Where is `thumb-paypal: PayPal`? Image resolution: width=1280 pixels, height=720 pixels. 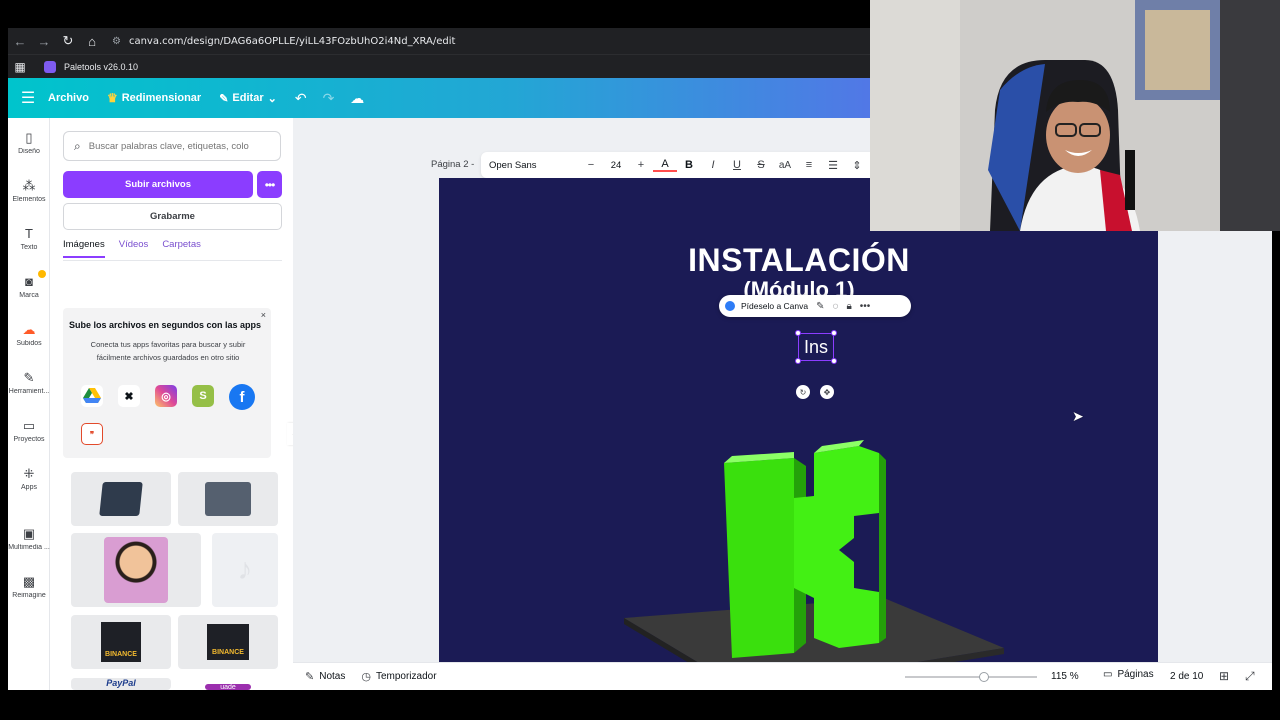 thumb-paypal: PayPal is located at coordinates (121, 684).